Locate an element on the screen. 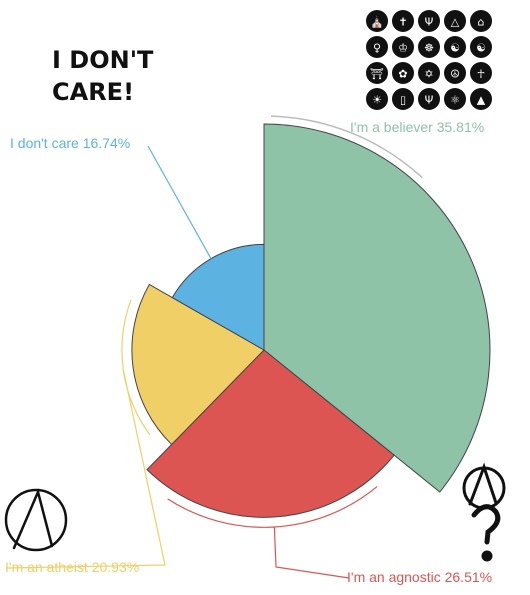 The image size is (530, 595). slice-label-3: I don't care 16.74% is located at coordinates (70, 143).